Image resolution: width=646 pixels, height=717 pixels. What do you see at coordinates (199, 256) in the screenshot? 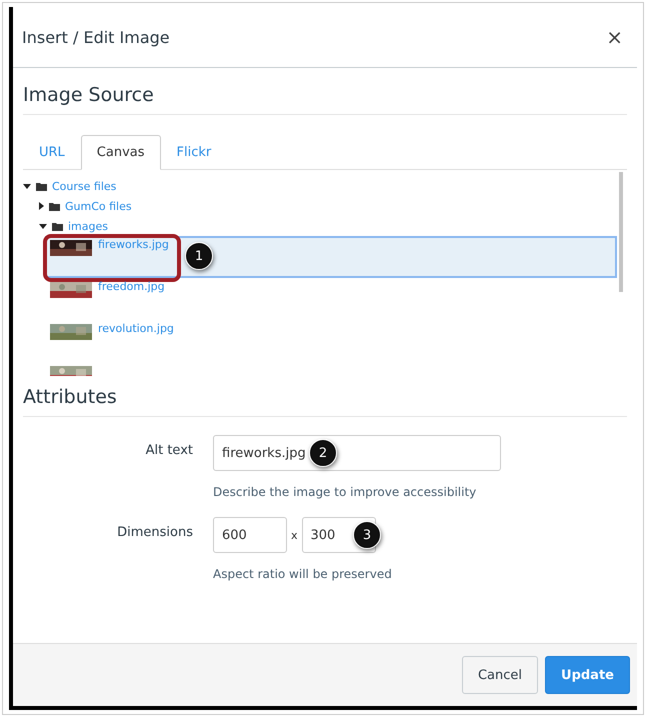
I see `callout-badge: 1` at bounding box center [199, 256].